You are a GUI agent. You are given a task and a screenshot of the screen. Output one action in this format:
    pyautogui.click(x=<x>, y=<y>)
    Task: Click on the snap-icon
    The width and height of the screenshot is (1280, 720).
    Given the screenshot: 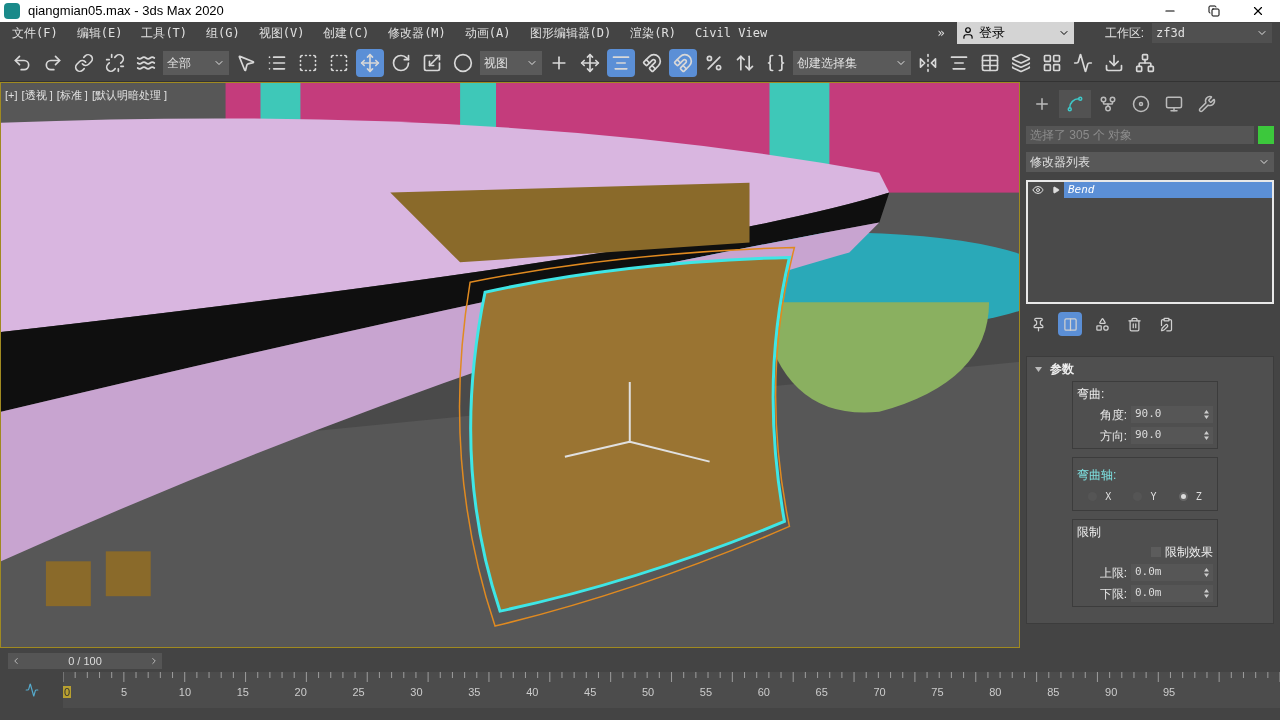 What is the action you would take?
    pyautogui.click(x=652, y=62)
    